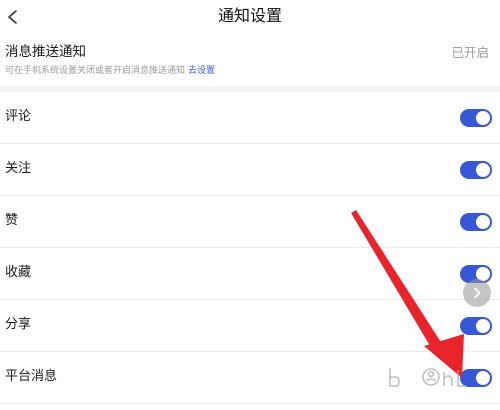 The height and width of the screenshot is (410, 500). I want to click on floating-next-button, so click(477, 293).